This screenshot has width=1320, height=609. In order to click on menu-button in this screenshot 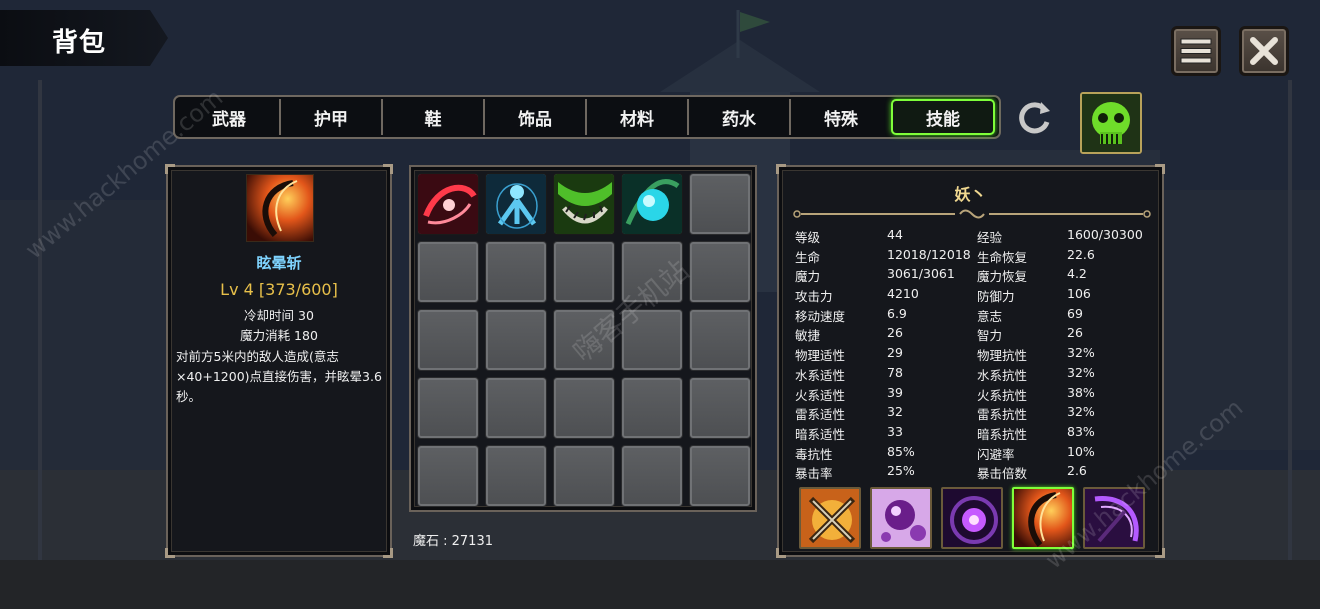, I will do `click(1196, 51)`.